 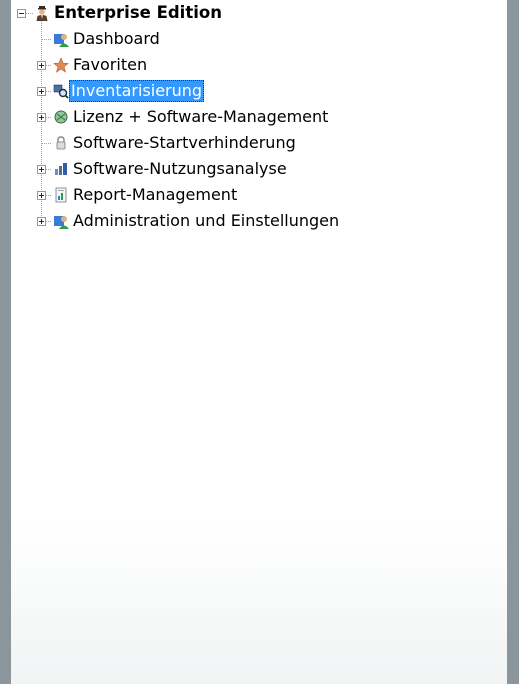 What do you see at coordinates (42, 13) in the screenshot?
I see `agent-person-icon` at bounding box center [42, 13].